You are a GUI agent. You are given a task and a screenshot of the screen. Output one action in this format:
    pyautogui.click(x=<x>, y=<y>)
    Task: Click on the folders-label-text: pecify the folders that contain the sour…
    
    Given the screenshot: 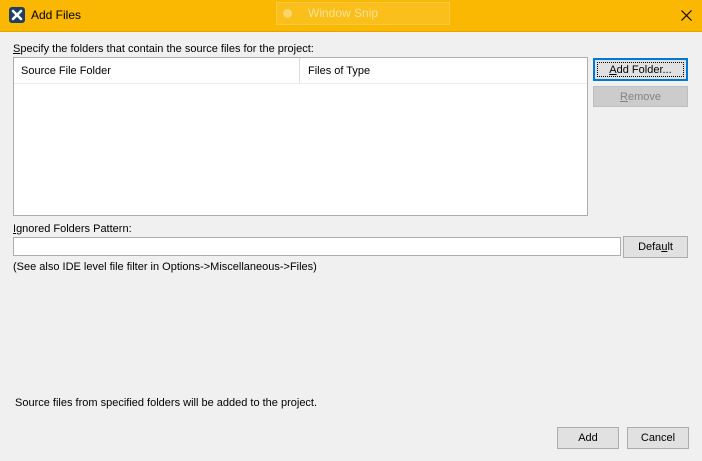 What is the action you would take?
    pyautogui.click(x=167, y=49)
    